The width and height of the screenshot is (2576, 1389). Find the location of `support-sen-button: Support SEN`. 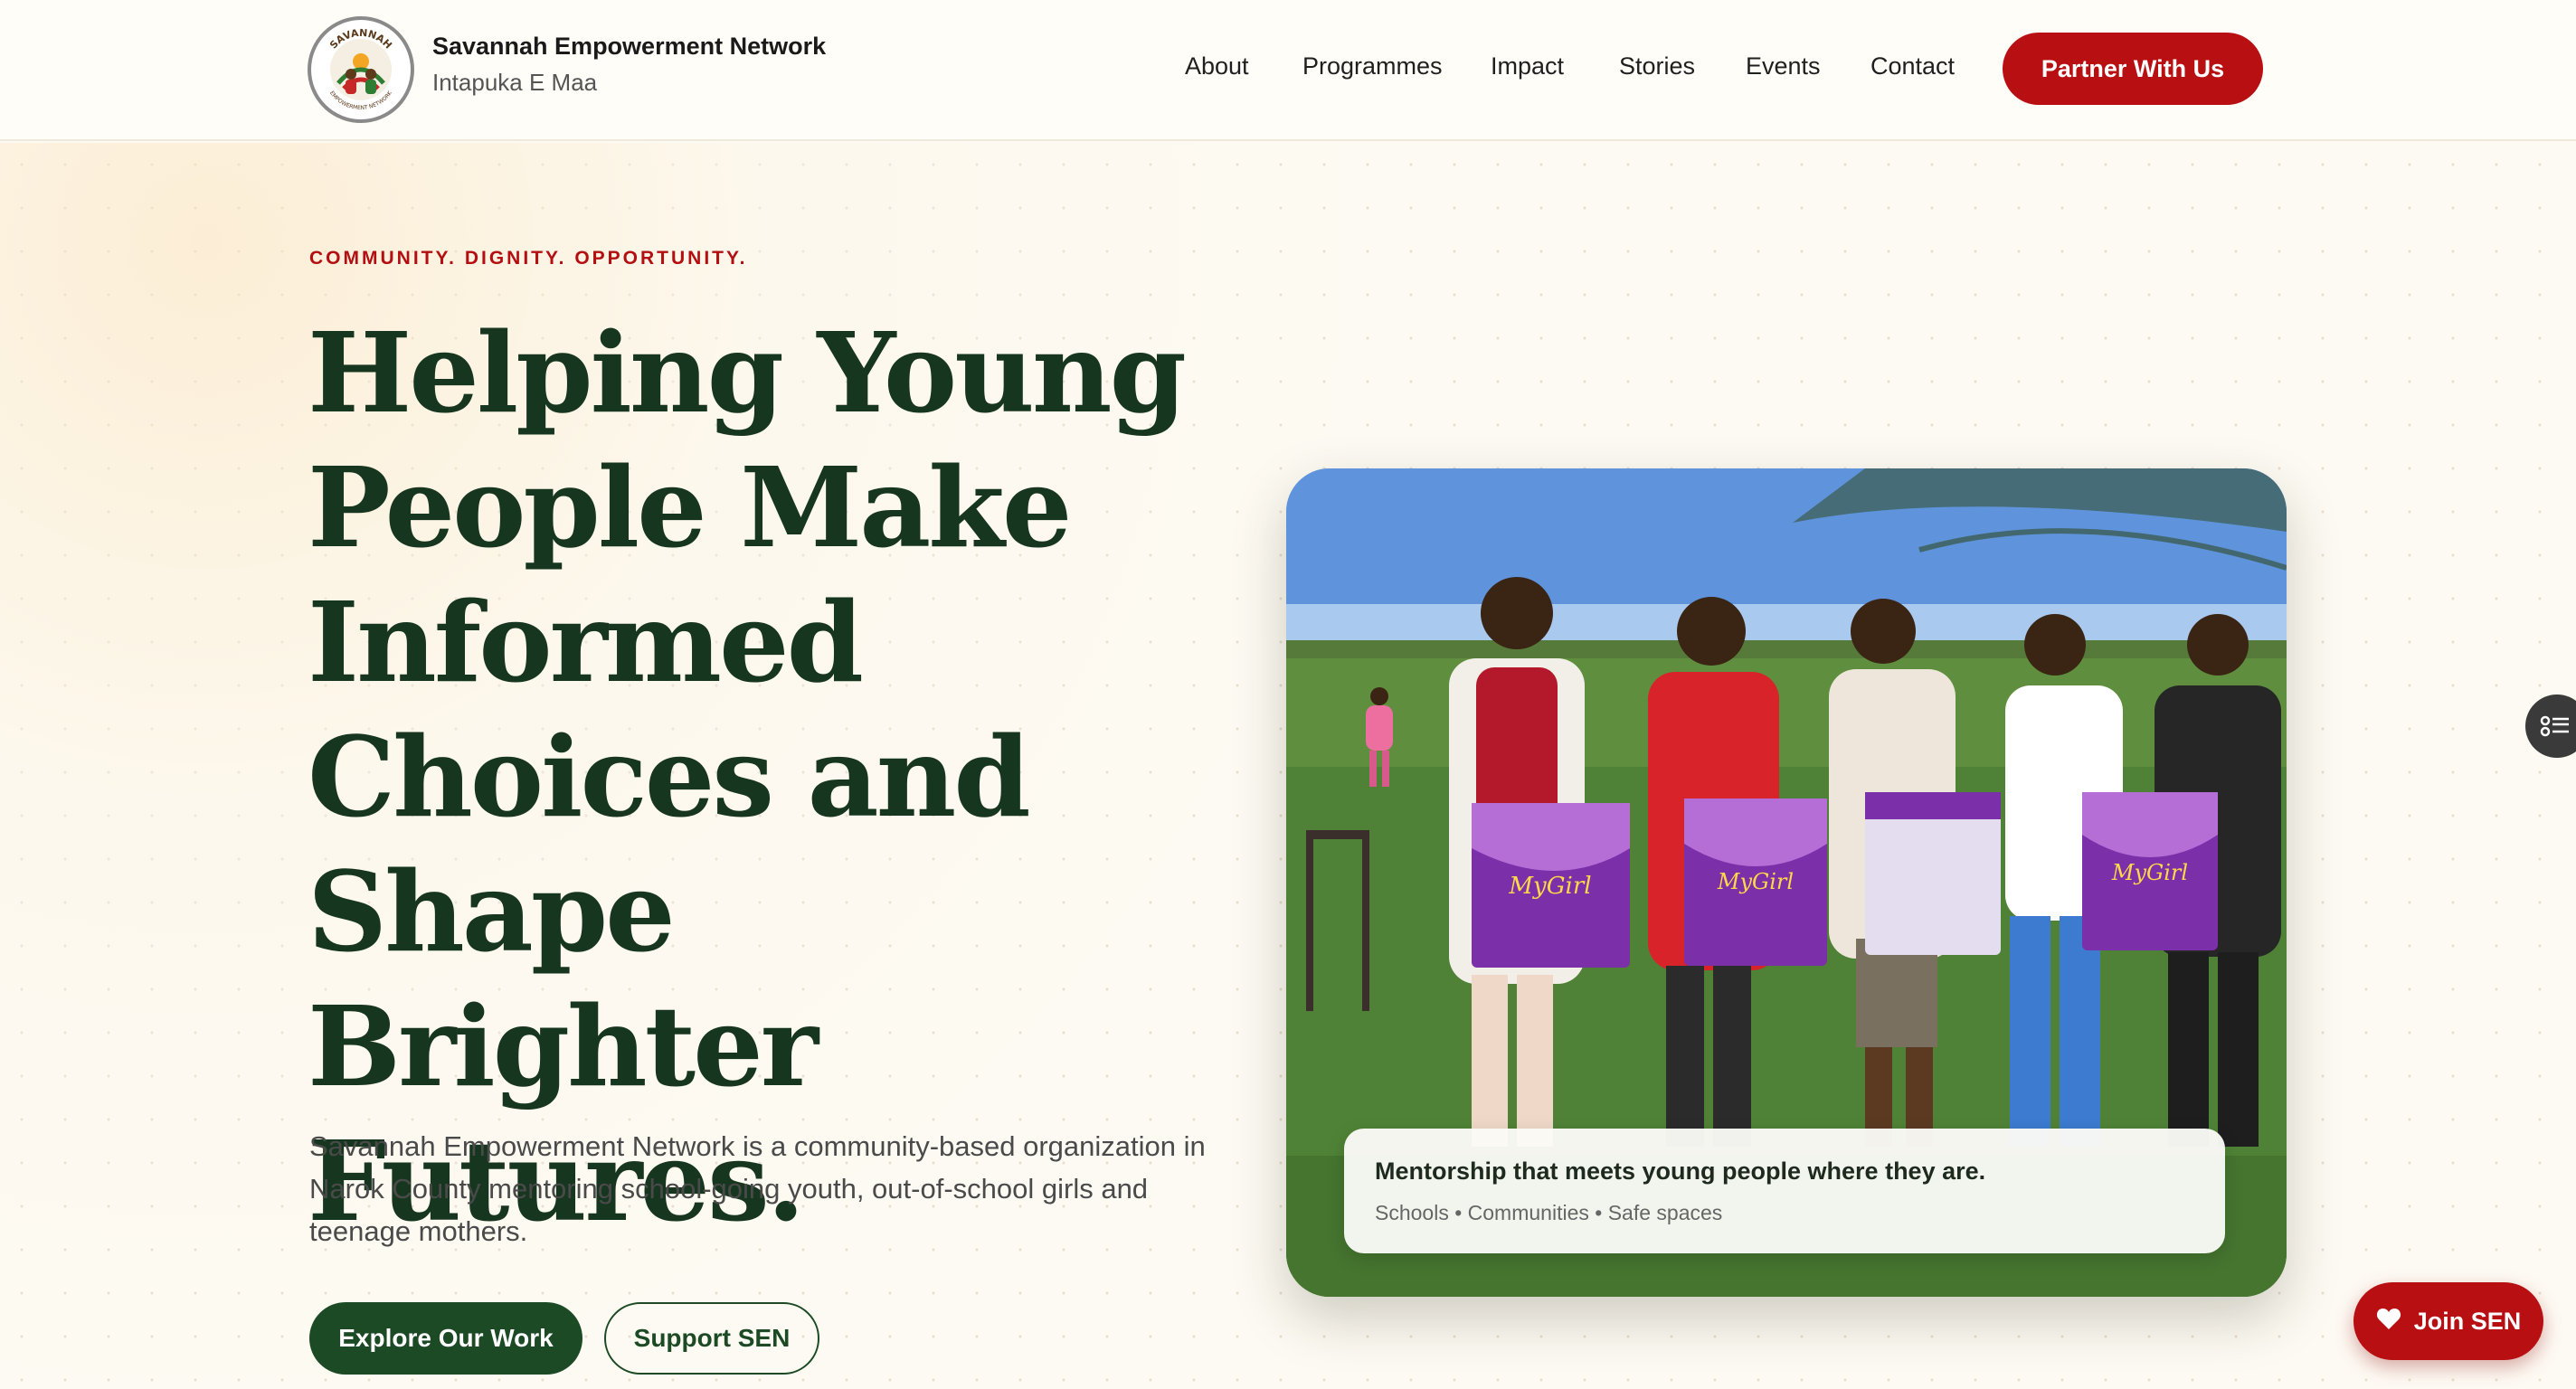

support-sen-button: Support SEN is located at coordinates (711, 1338).